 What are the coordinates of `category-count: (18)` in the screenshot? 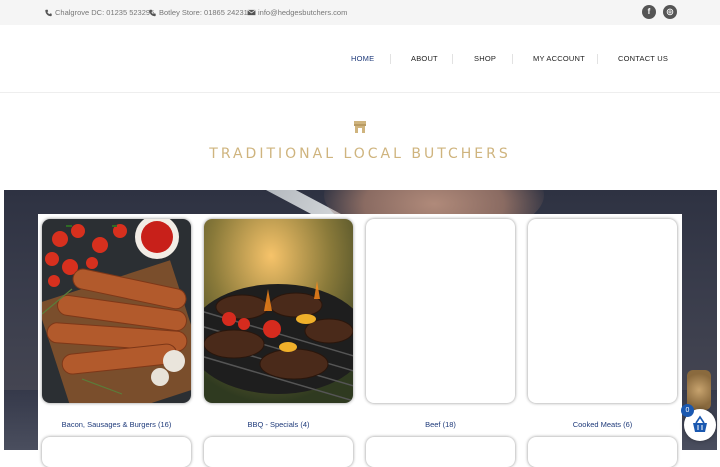 It's located at (449, 424).